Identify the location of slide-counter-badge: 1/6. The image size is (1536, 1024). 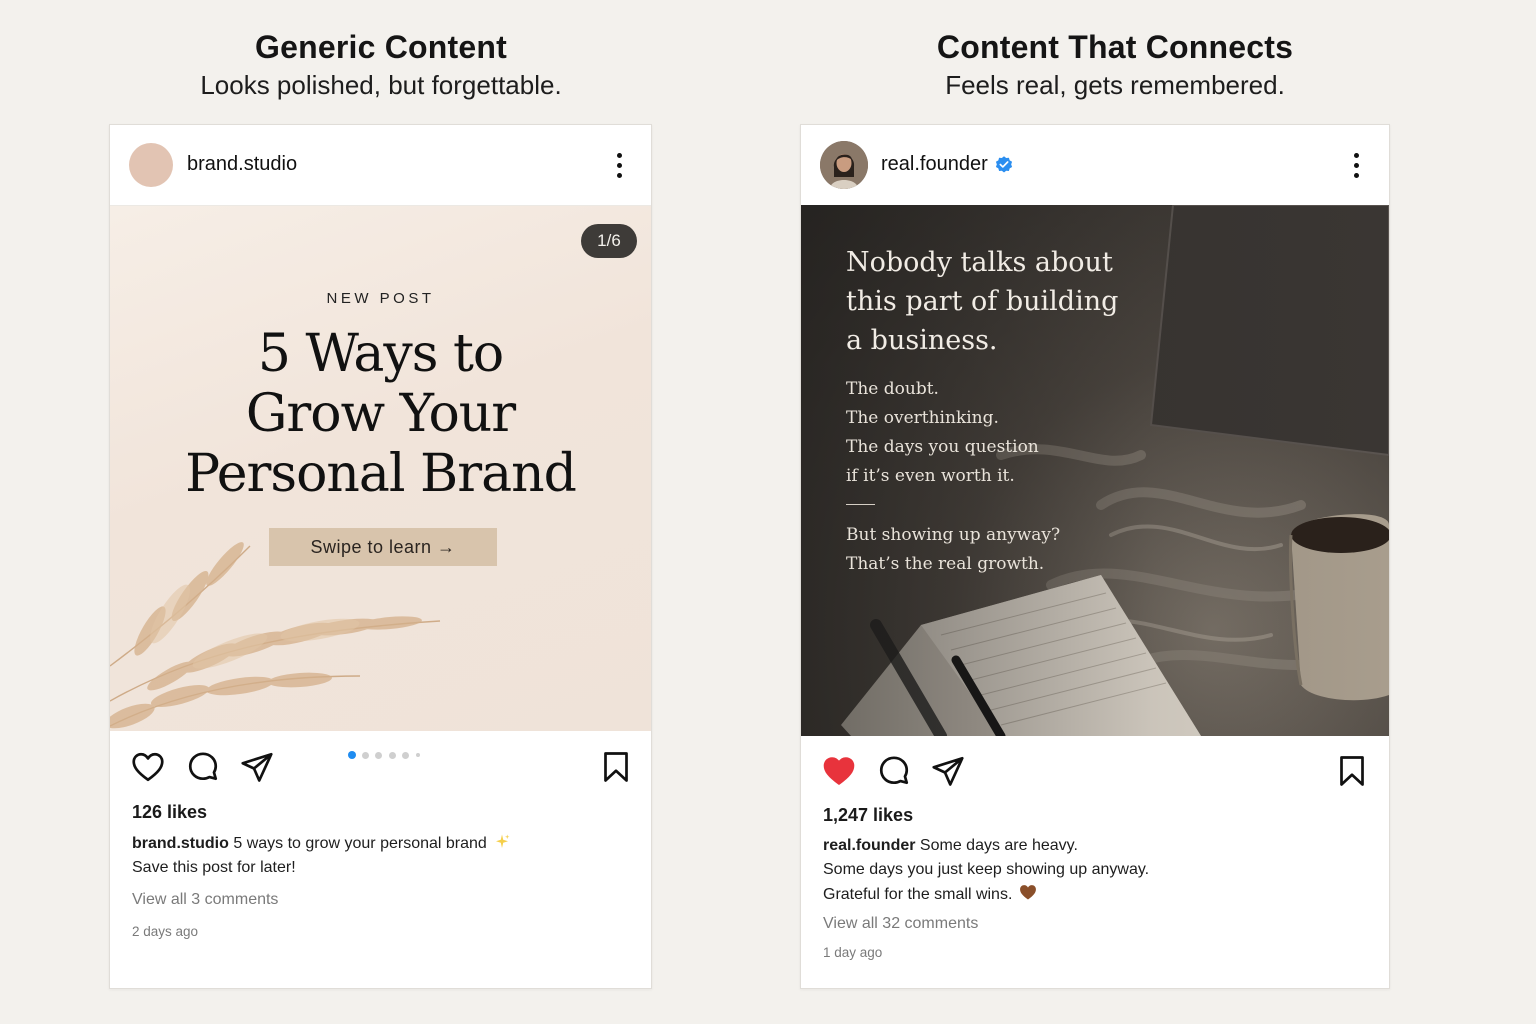
(609, 241).